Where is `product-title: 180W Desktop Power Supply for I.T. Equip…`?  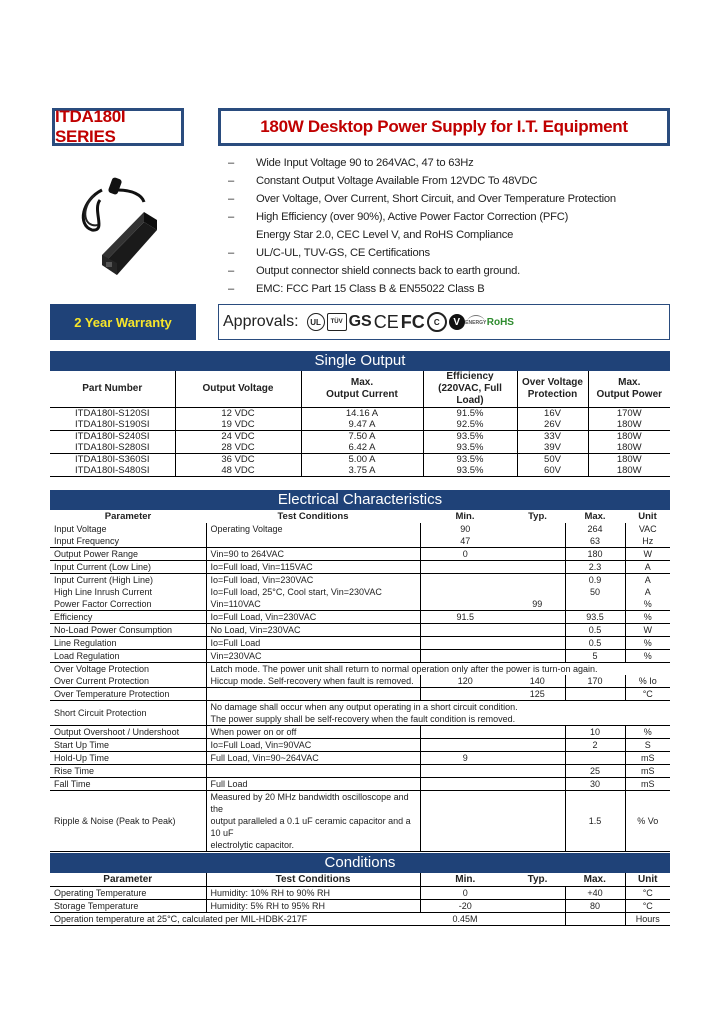 product-title: 180W Desktop Power Supply for I.T. Equip… is located at coordinates (444, 126).